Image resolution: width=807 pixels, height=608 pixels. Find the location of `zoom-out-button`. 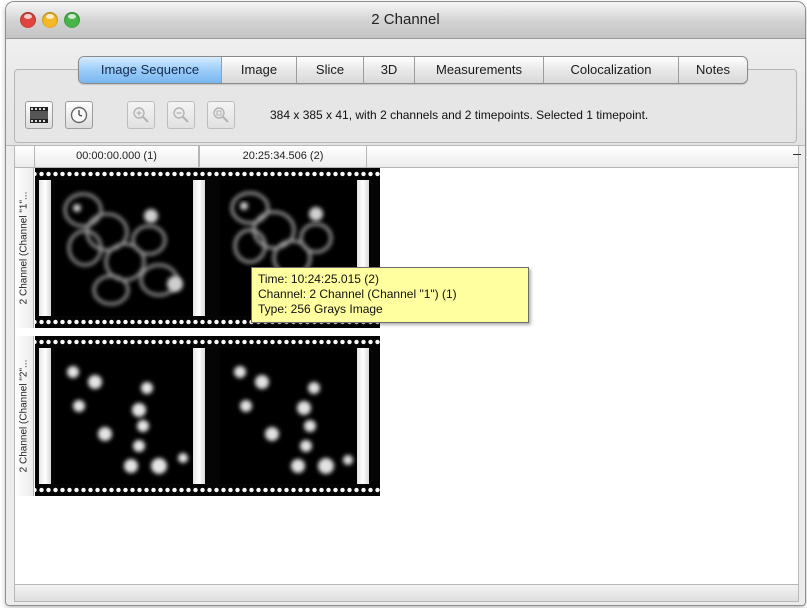

zoom-out-button is located at coordinates (181, 115).